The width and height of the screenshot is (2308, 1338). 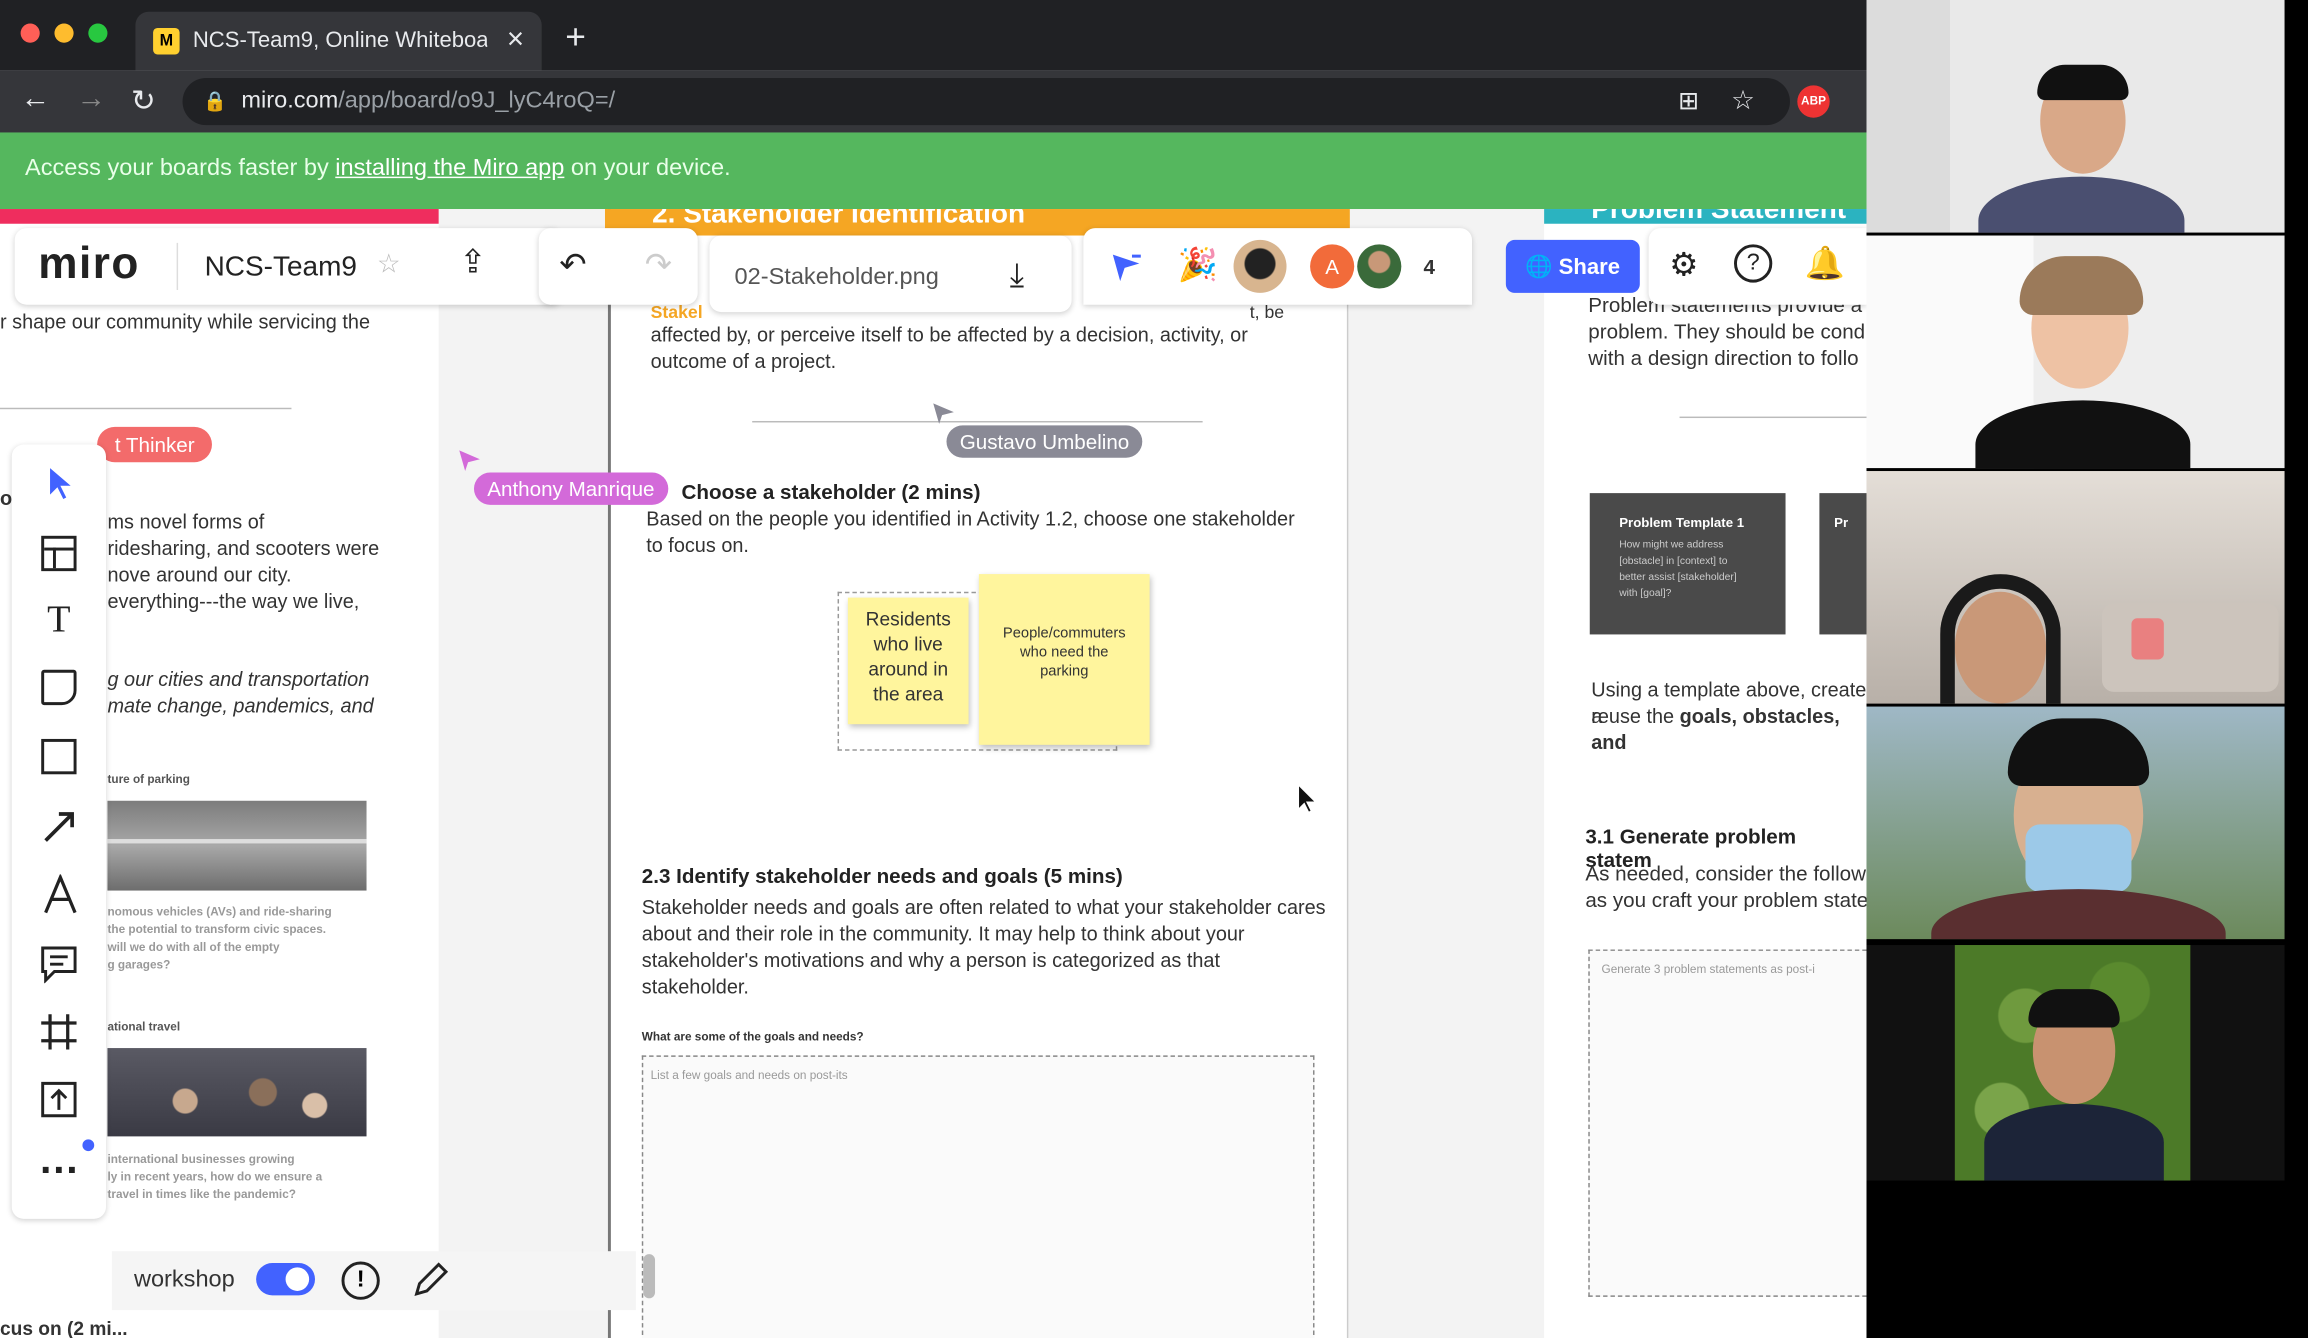 I want to click on user-avatar, so click(x=1260, y=266).